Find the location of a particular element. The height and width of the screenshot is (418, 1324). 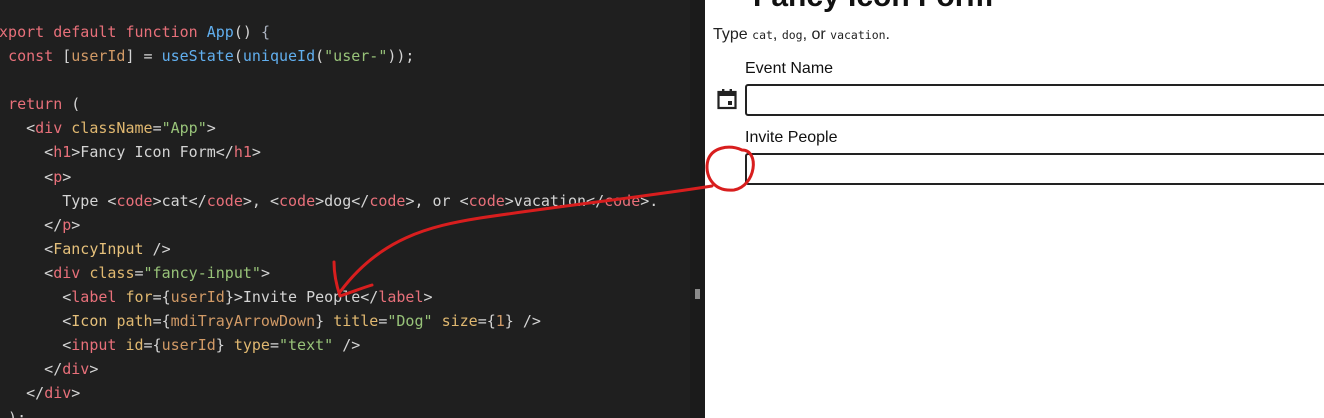

code-token-tag: input is located at coordinates (98, 345).